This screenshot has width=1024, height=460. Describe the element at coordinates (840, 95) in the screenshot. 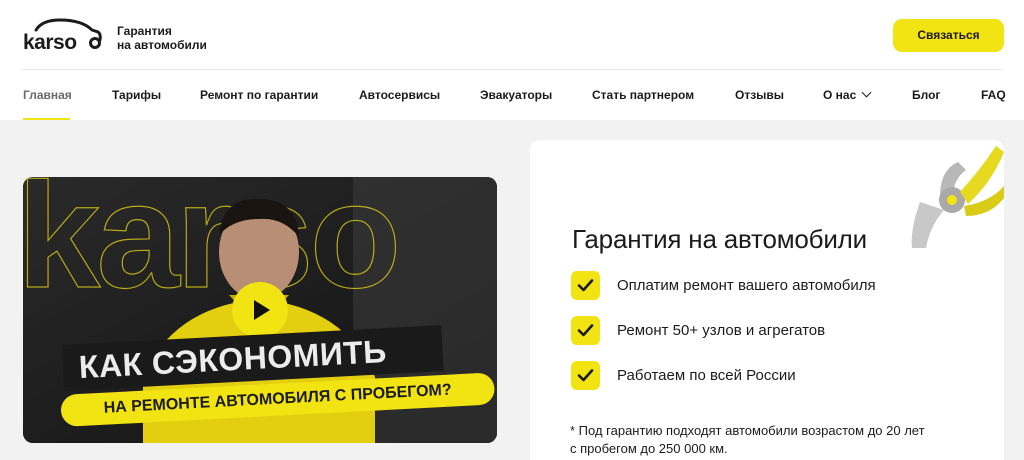

I see `nav-item-about-label: О нас` at that location.